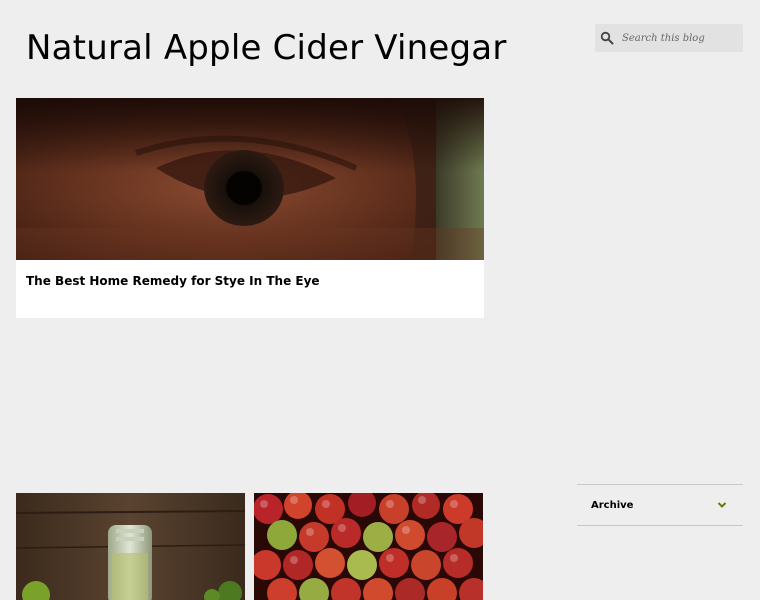 The height and width of the screenshot is (600, 760). Describe the element at coordinates (660, 505) in the screenshot. I see `archive-widget: Archive` at that location.